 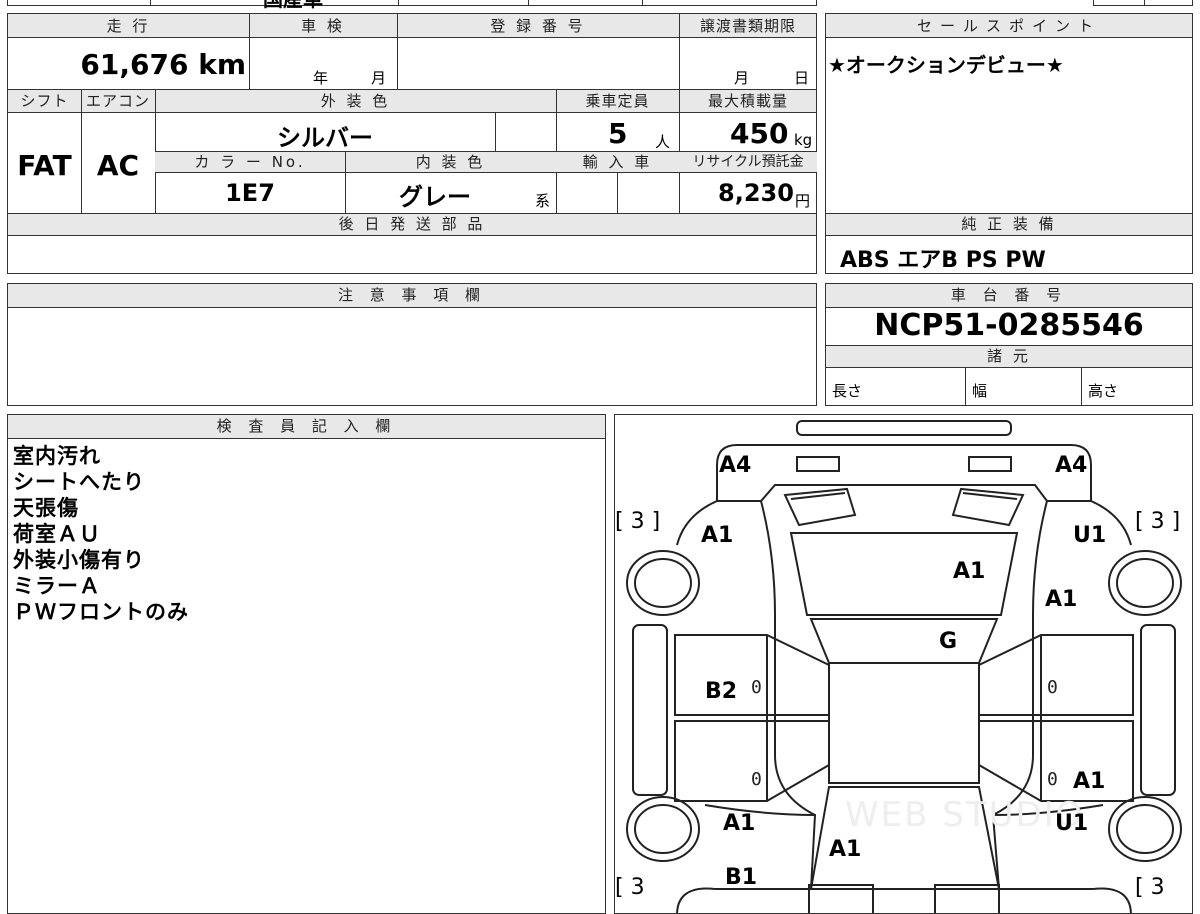 What do you see at coordinates (57, 534) in the screenshot?
I see `inspector-note: 荷室ＡＵ` at bounding box center [57, 534].